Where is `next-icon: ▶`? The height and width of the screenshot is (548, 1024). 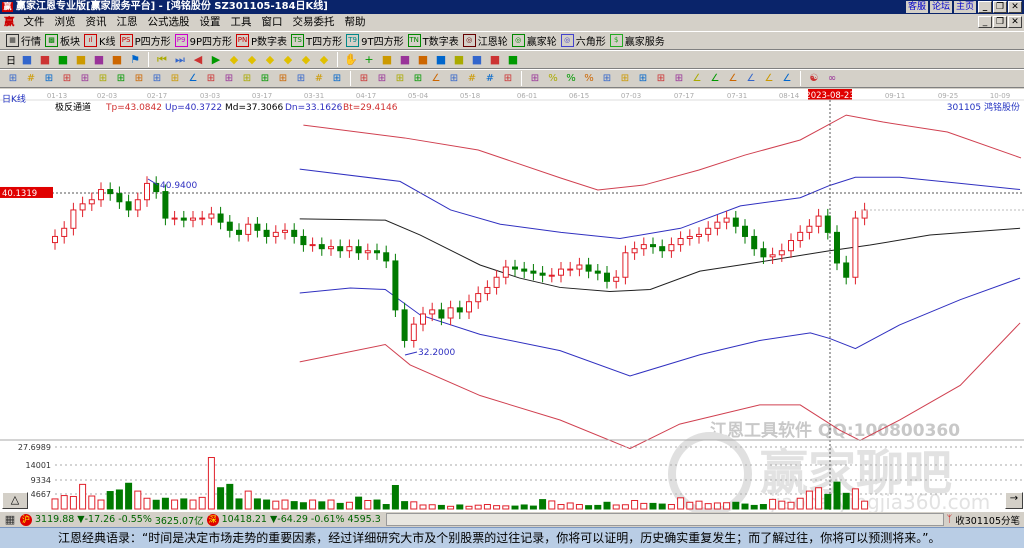 next-icon: ▶ is located at coordinates (216, 60).